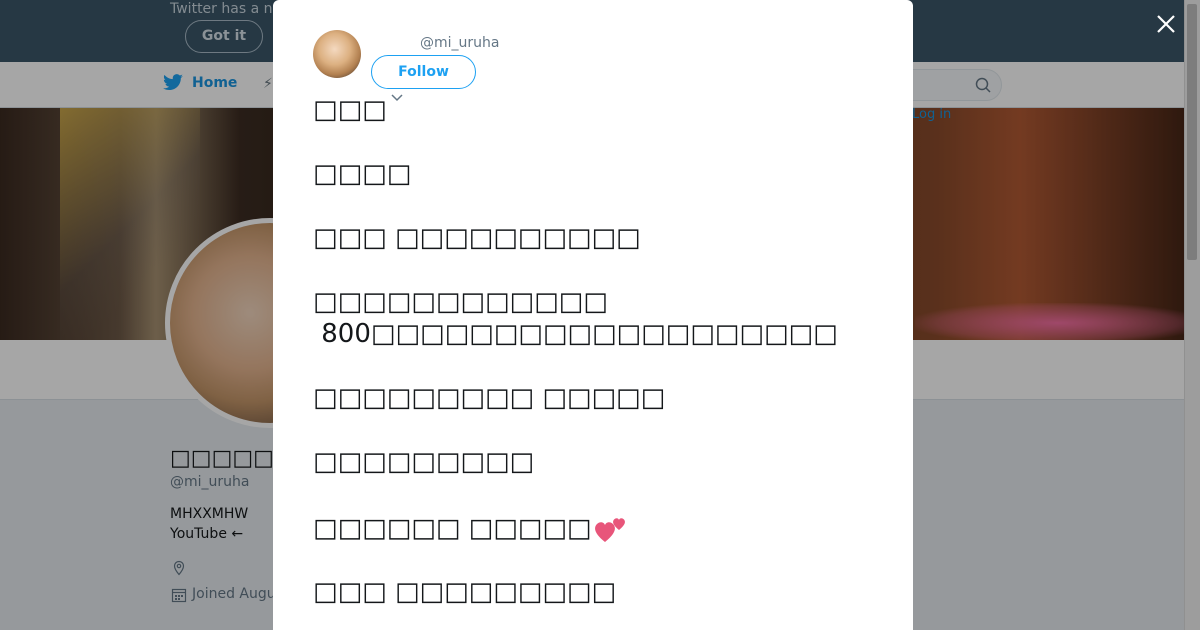  Describe the element at coordinates (424, 462) in the screenshot. I see `tweet-line: □□□□□□□□□` at that location.